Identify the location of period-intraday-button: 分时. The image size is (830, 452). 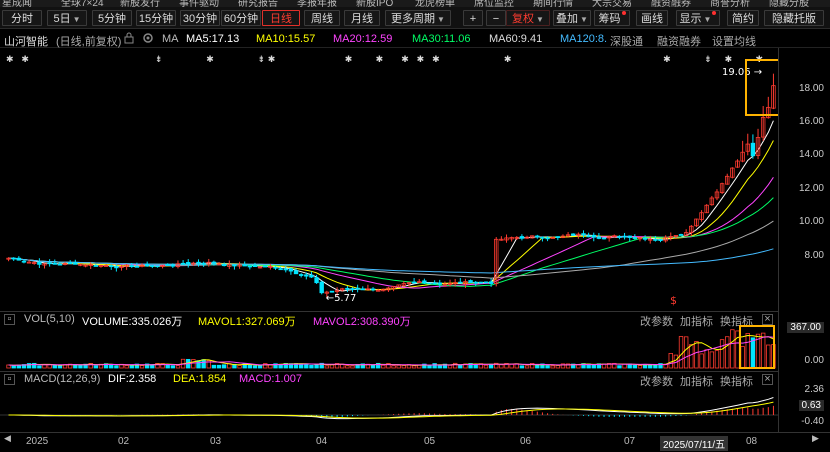
(22, 18).